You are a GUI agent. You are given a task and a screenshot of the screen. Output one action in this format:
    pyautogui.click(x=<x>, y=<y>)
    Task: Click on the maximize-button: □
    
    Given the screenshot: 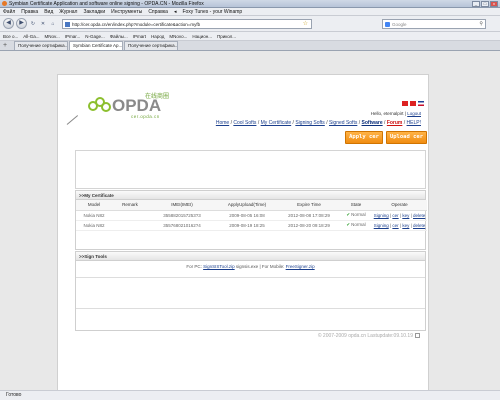 What is the action you would take?
    pyautogui.click(x=485, y=4)
    